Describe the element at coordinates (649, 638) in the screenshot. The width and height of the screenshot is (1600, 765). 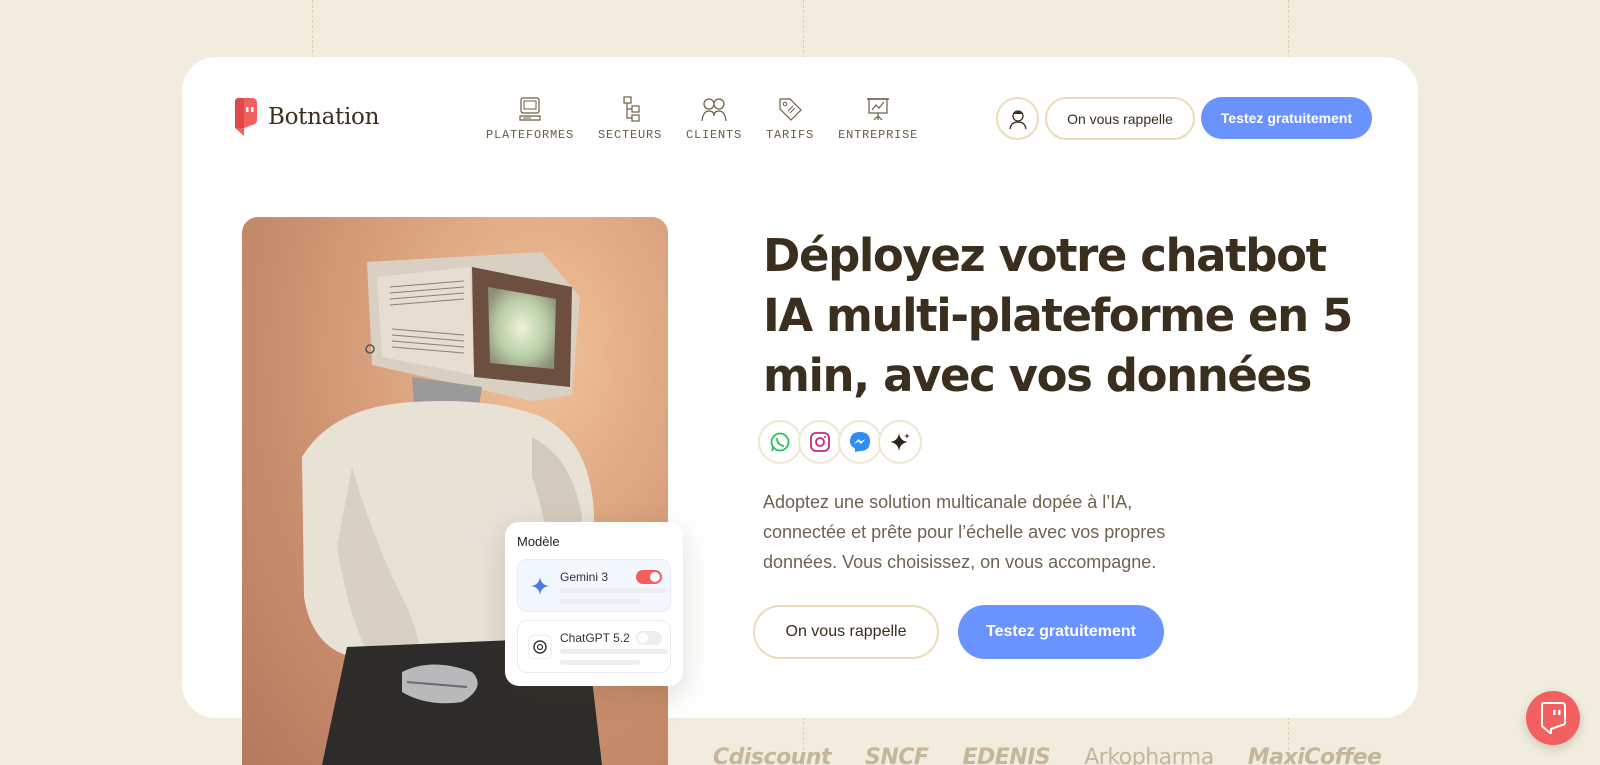
I see `chatgpt-toggle` at that location.